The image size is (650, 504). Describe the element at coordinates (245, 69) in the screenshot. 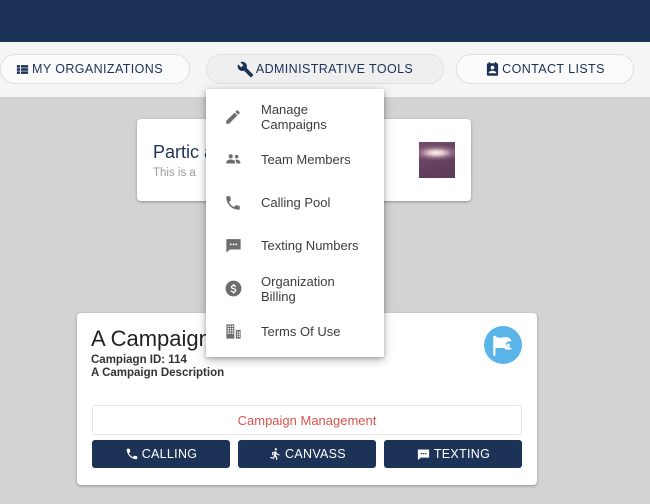

I see `wrench-icon` at that location.